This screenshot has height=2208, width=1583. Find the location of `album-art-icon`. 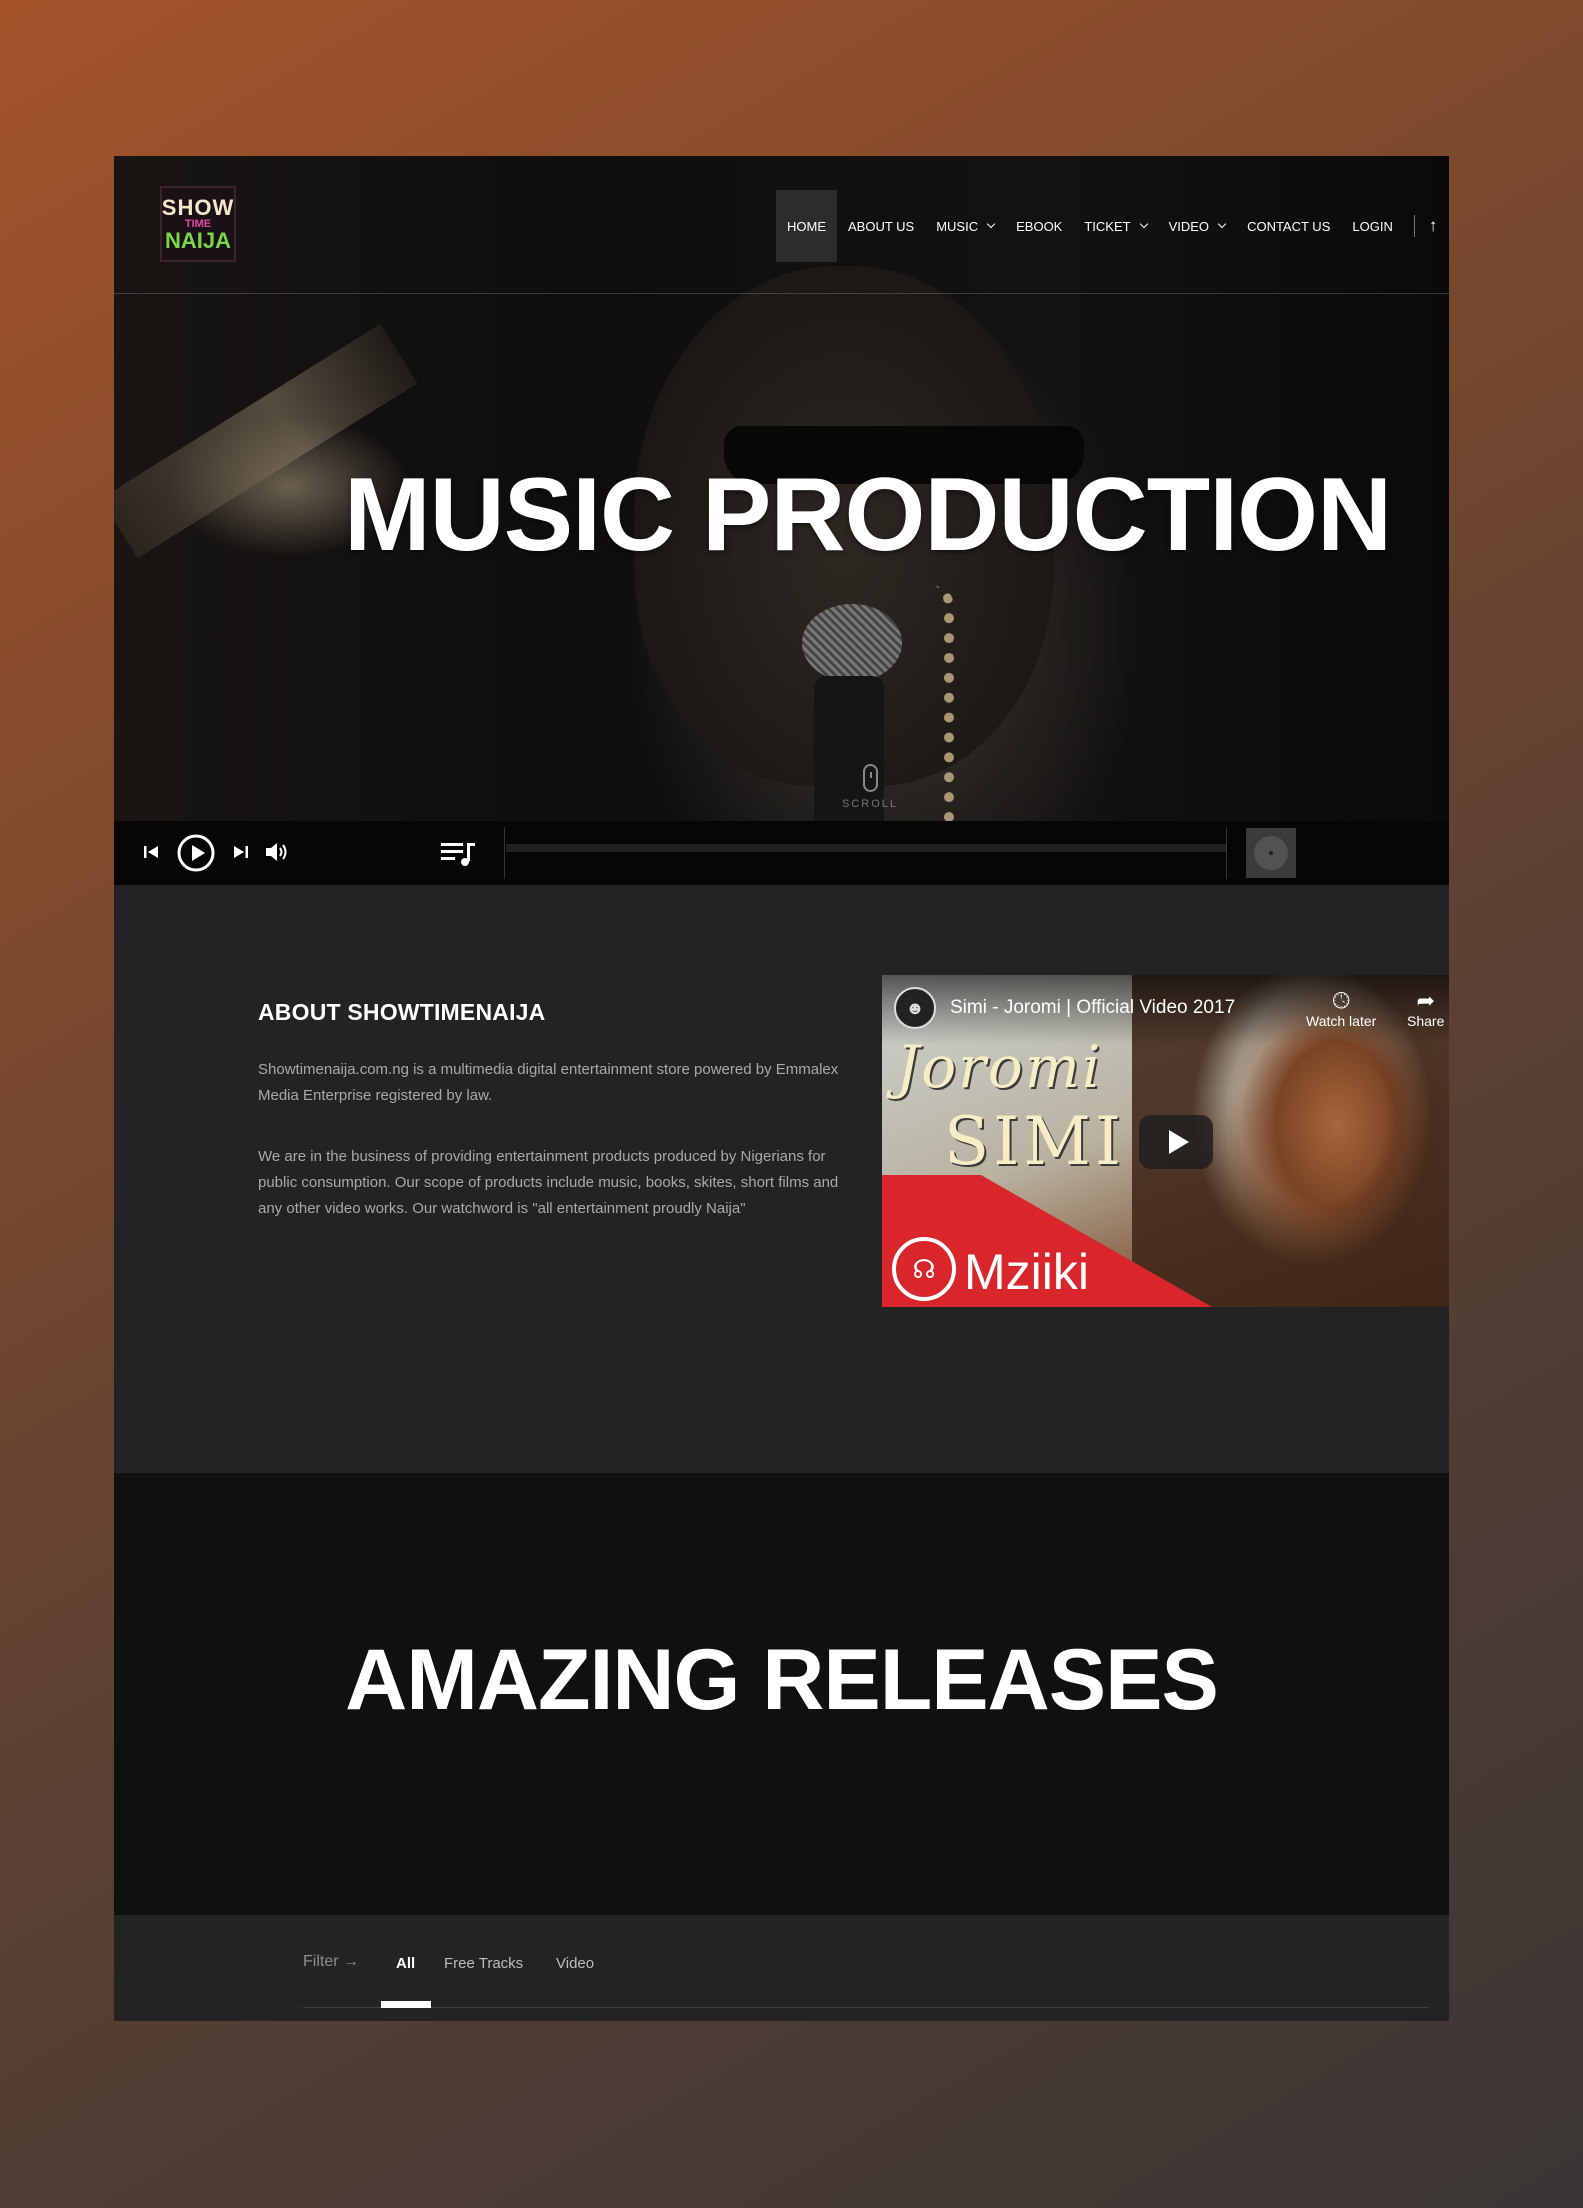

album-art-icon is located at coordinates (1271, 853).